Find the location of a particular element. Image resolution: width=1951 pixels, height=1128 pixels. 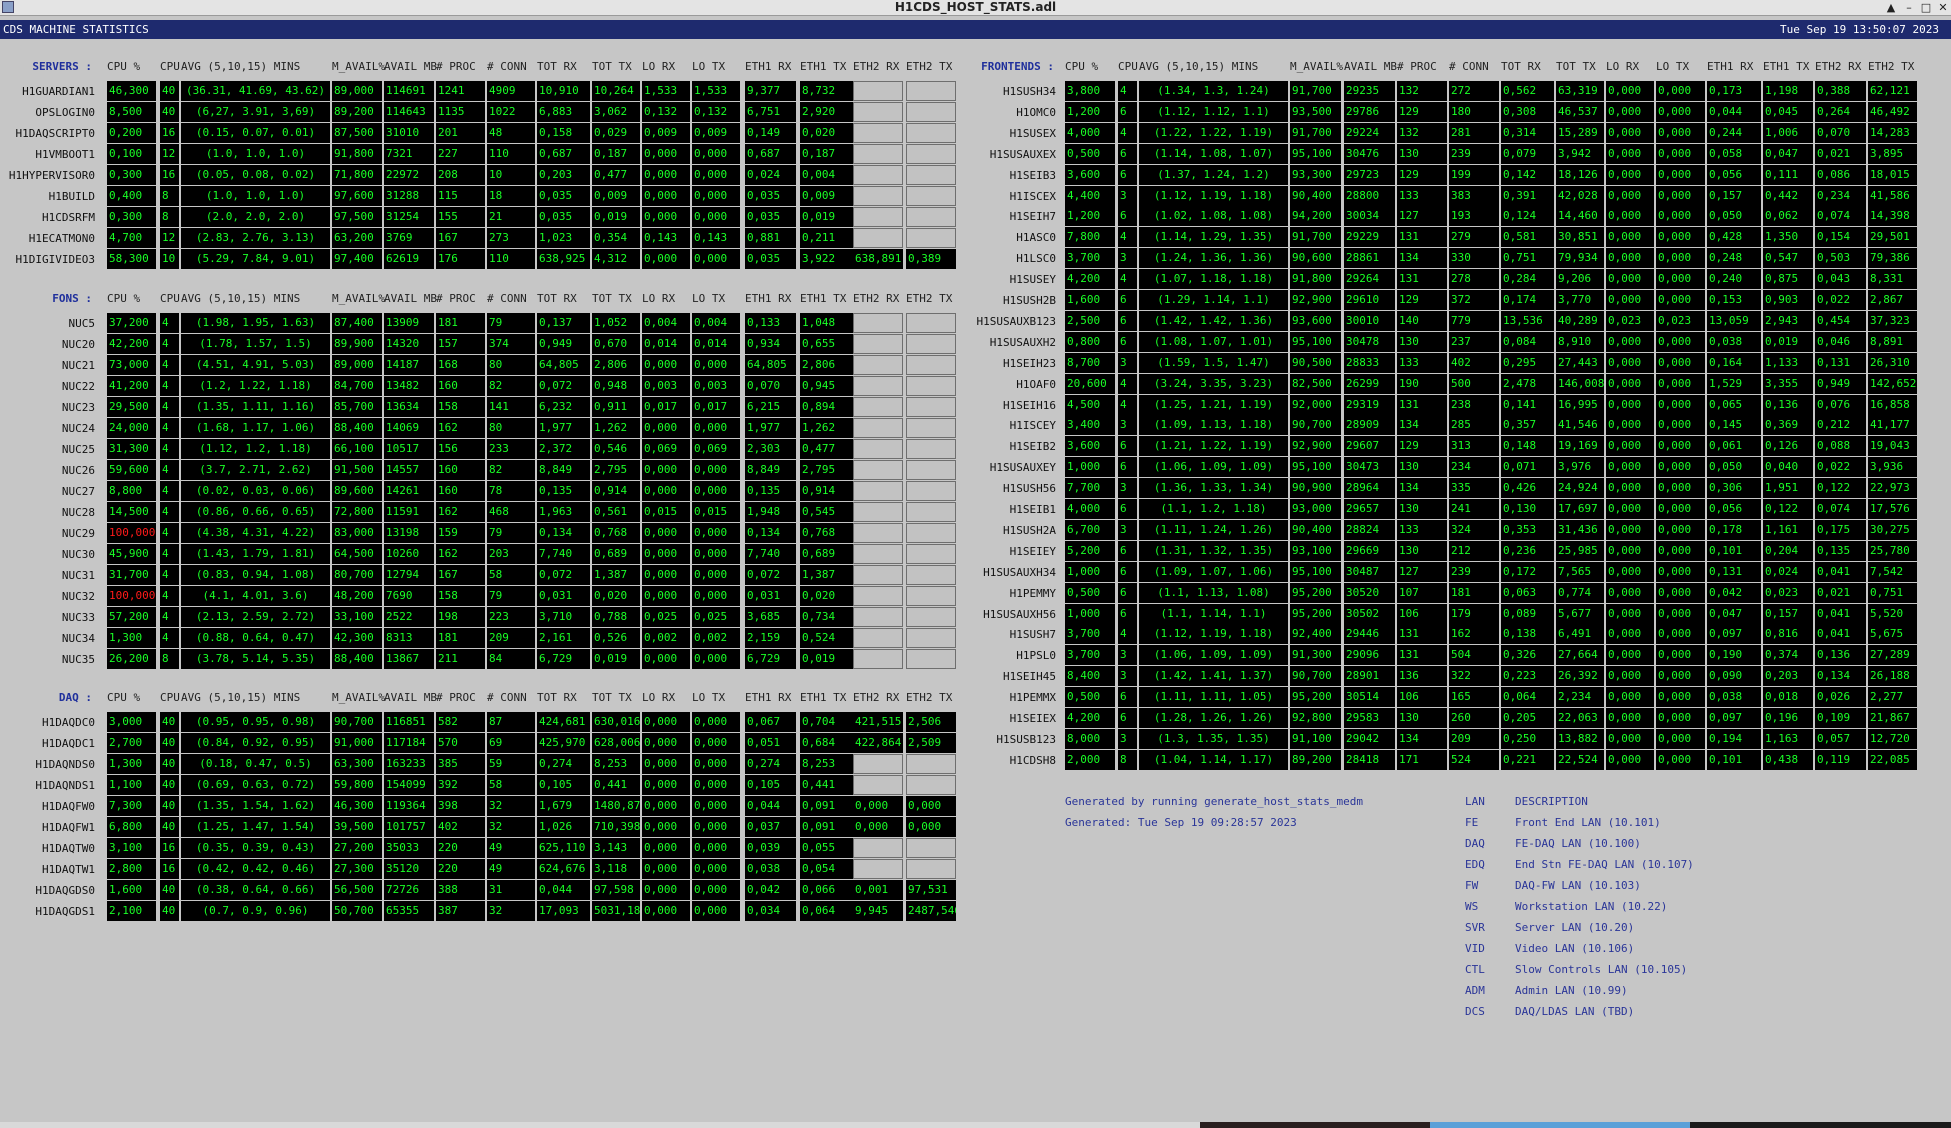

cell-cpu: 8,400 is located at coordinates (1090, 676).